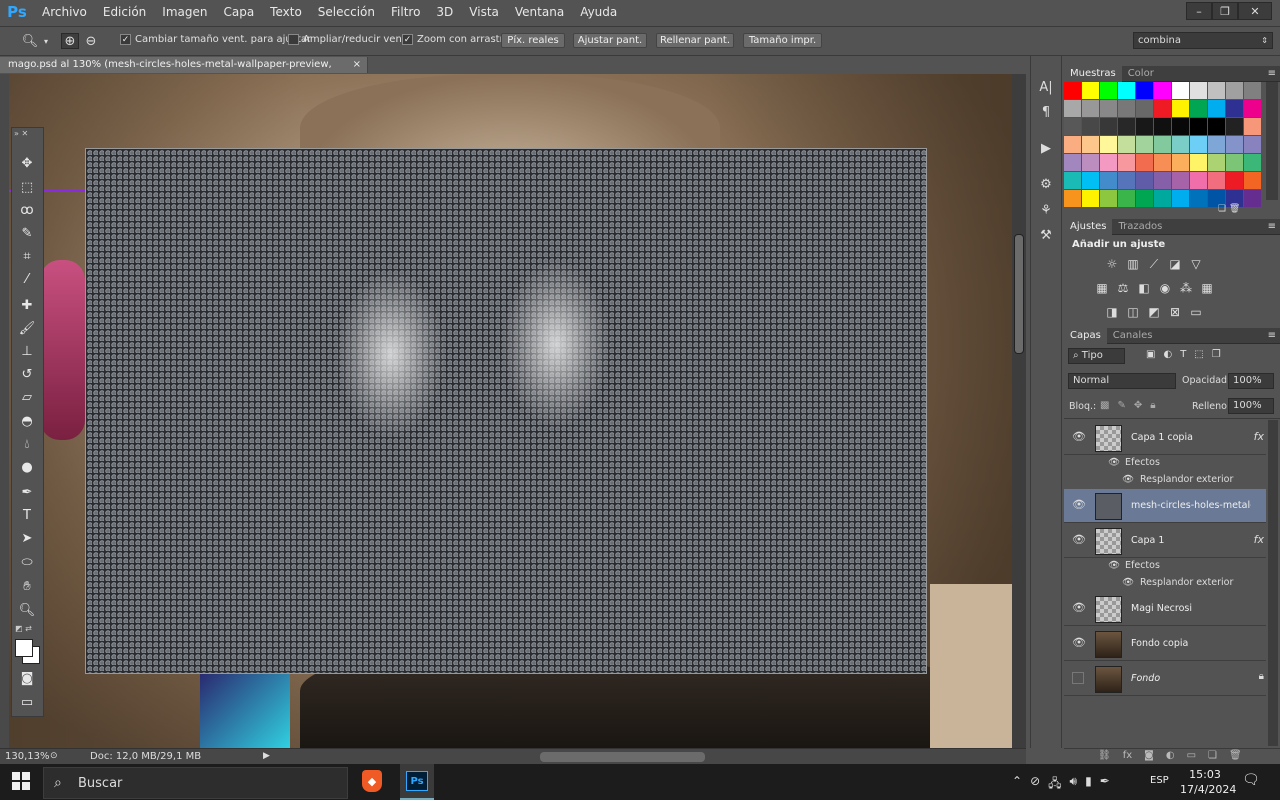  What do you see at coordinates (27, 163) in the screenshot?
I see `move-tool-icon: ✥` at bounding box center [27, 163].